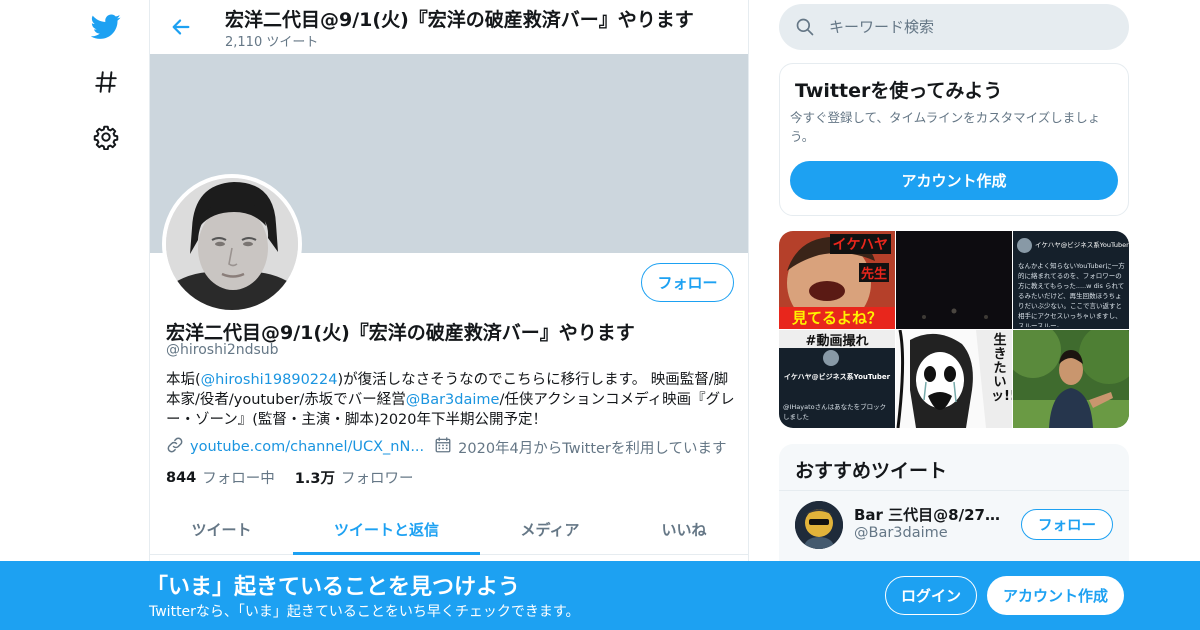  What do you see at coordinates (106, 82) in the screenshot?
I see `hashtag-icon` at bounding box center [106, 82].